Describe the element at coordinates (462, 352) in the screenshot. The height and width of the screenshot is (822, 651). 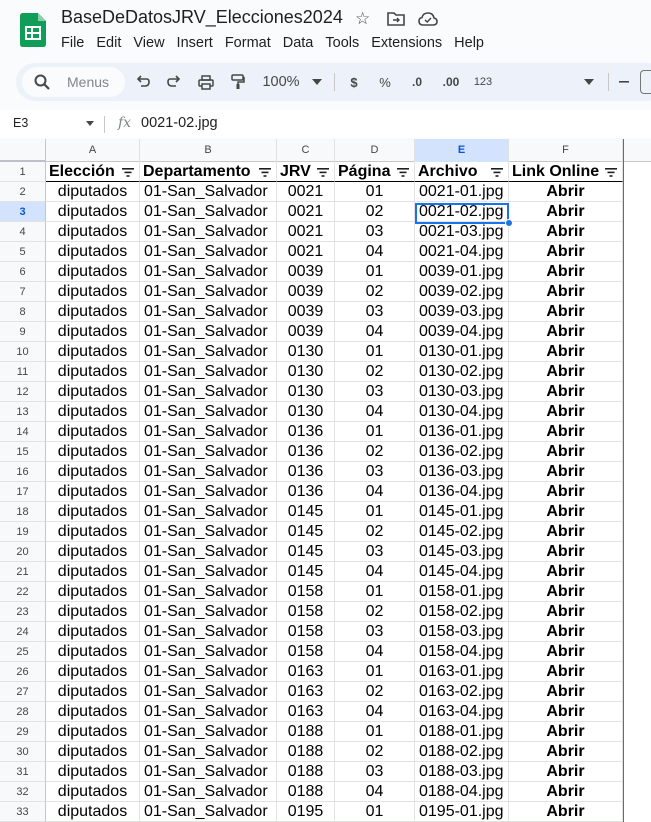
I see `archivo-cell: 0130-01.jpg` at that location.